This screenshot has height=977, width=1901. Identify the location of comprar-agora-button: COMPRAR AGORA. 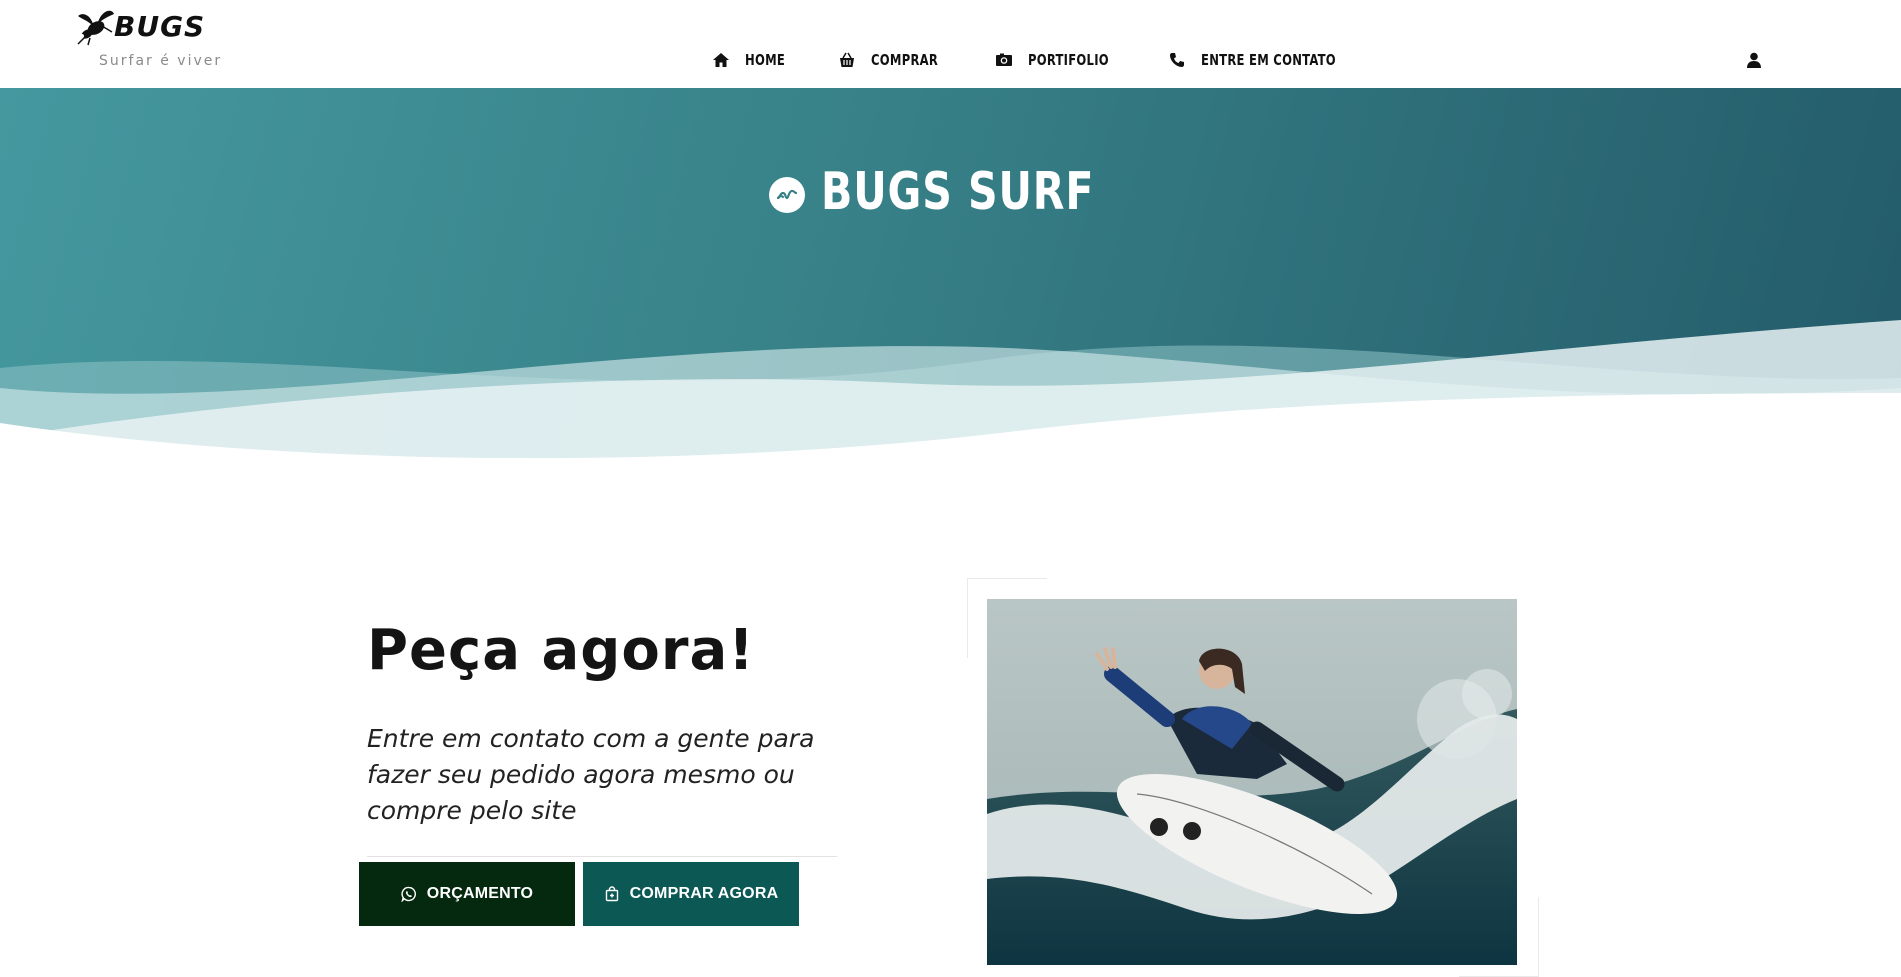
(691, 894).